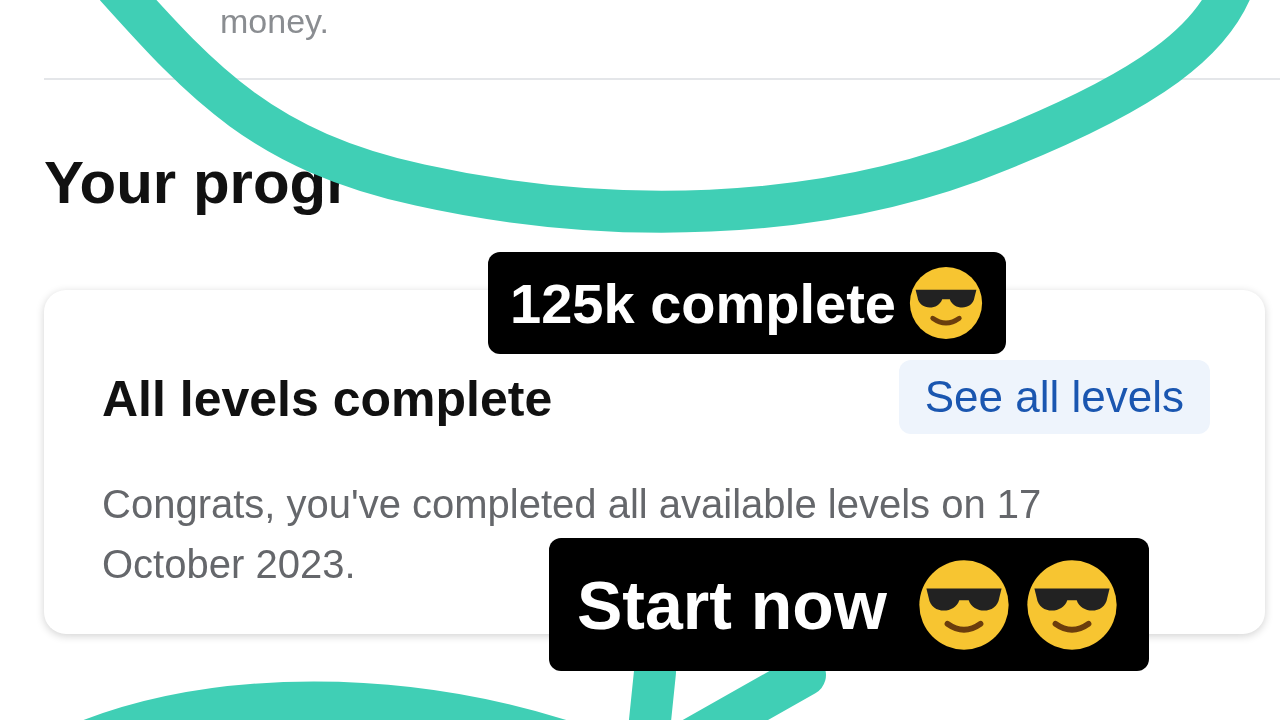  I want to click on card-title: All levels complete, so click(327, 399).